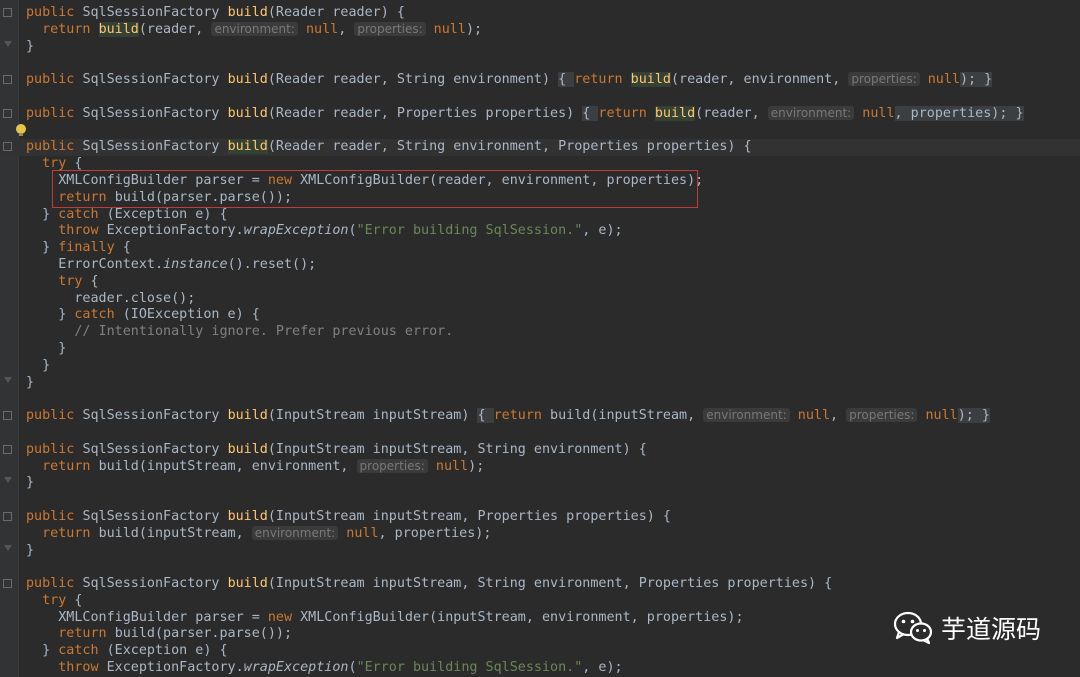 The width and height of the screenshot is (1080, 677). I want to click on code-token: (InputStream inputStream), so click(372, 416).